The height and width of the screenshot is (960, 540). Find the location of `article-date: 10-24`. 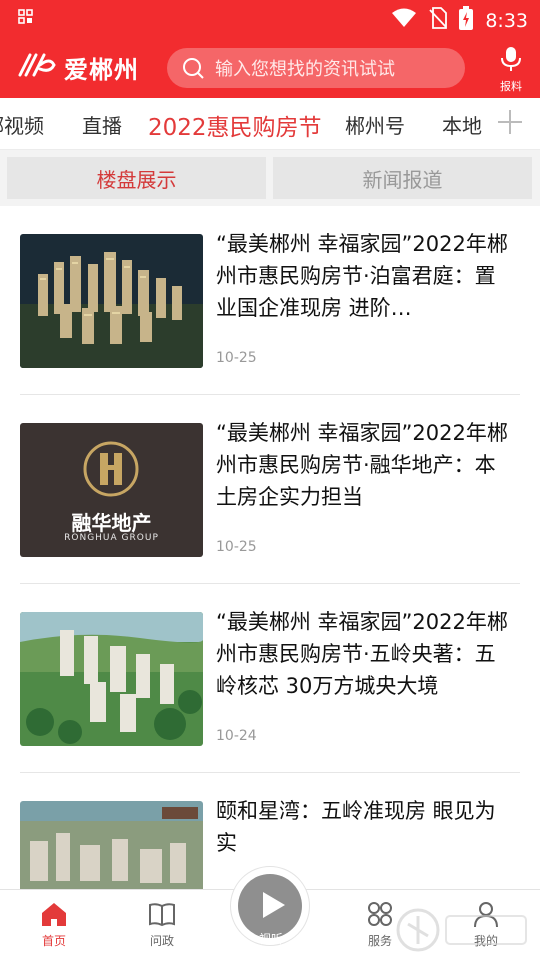

article-date: 10-24 is located at coordinates (236, 736).